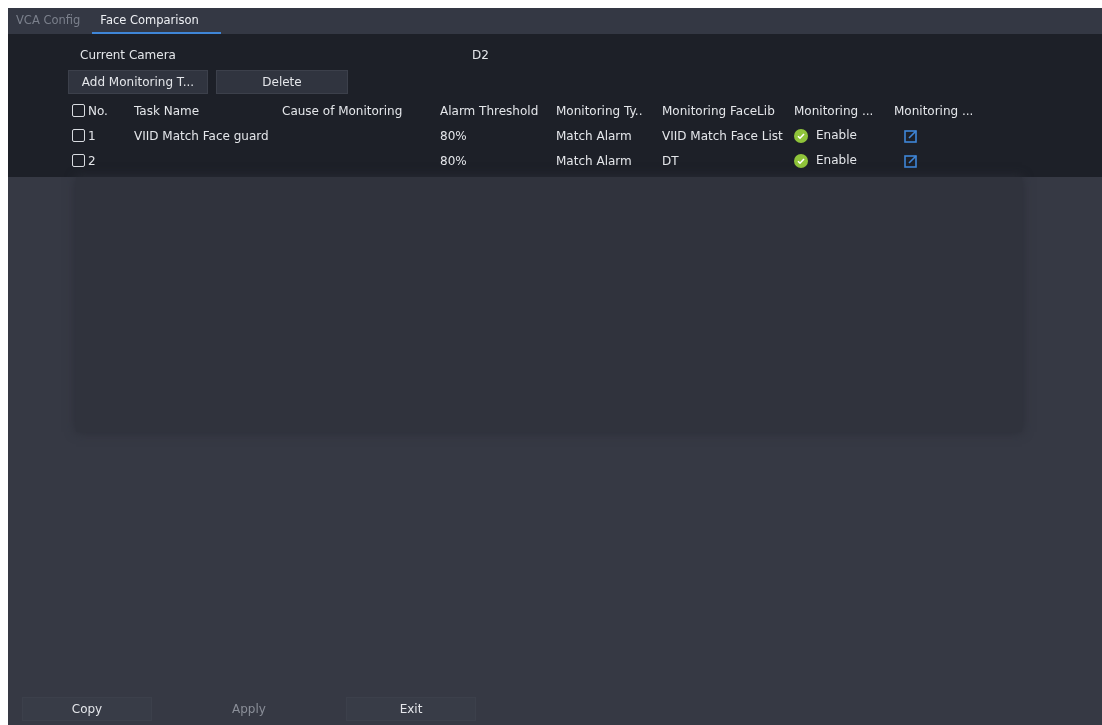 The width and height of the screenshot is (1102, 725). I want to click on exit-button: Exit, so click(411, 709).